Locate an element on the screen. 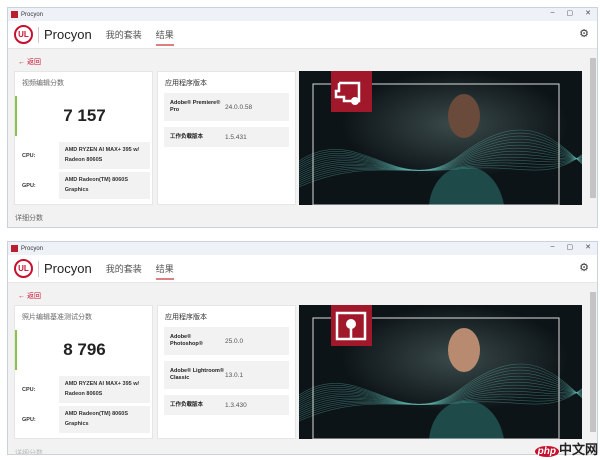  version-value: 24.0.0.58 is located at coordinates (239, 107).